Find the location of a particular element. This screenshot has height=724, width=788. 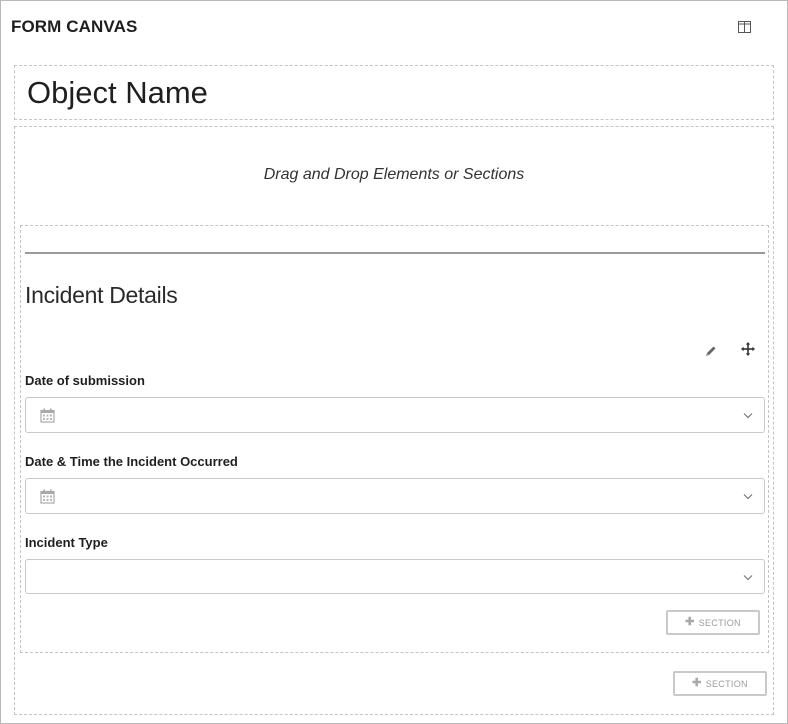

drop-hint-text: Drag and Drop Elements or Sections is located at coordinates (394, 174).